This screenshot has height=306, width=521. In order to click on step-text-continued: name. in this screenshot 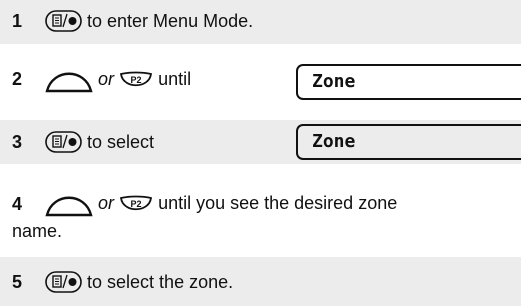, I will do `click(37, 231)`.